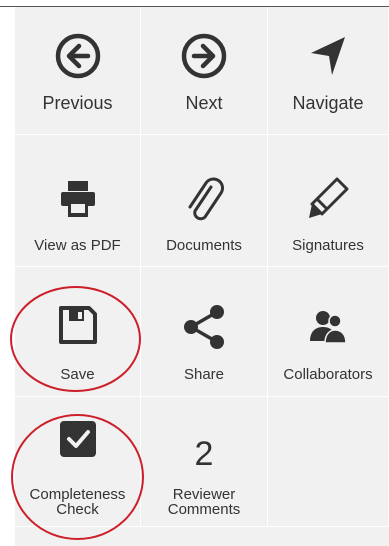 The height and width of the screenshot is (546, 389). Describe the element at coordinates (78, 462) in the screenshot. I see `completeness-check-button: Completeness Check` at that location.